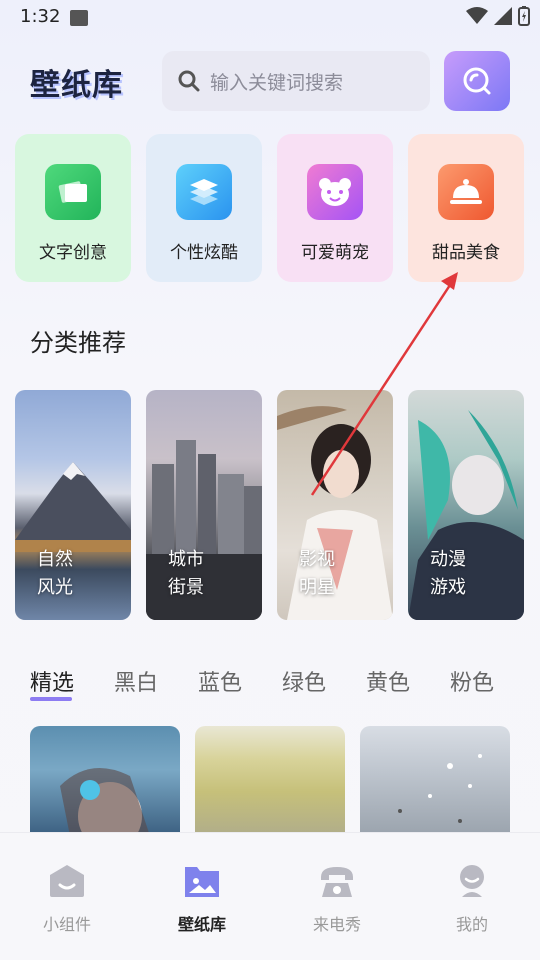  Describe the element at coordinates (55, 573) in the screenshot. I see `photo-category-label: 自然 风光` at that location.